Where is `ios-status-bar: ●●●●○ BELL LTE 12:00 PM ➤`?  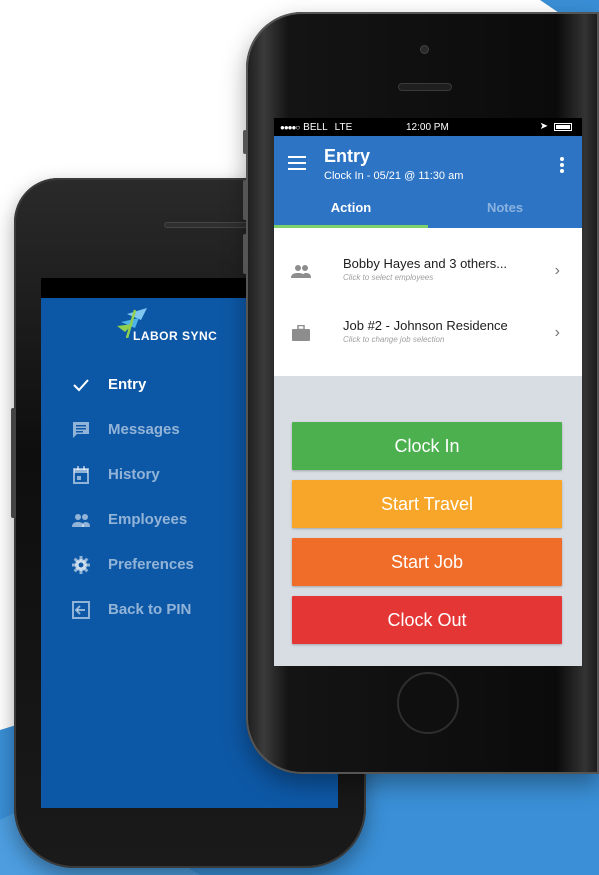
ios-status-bar: ●●●●○ BELL LTE 12:00 PM ➤ is located at coordinates (428, 127).